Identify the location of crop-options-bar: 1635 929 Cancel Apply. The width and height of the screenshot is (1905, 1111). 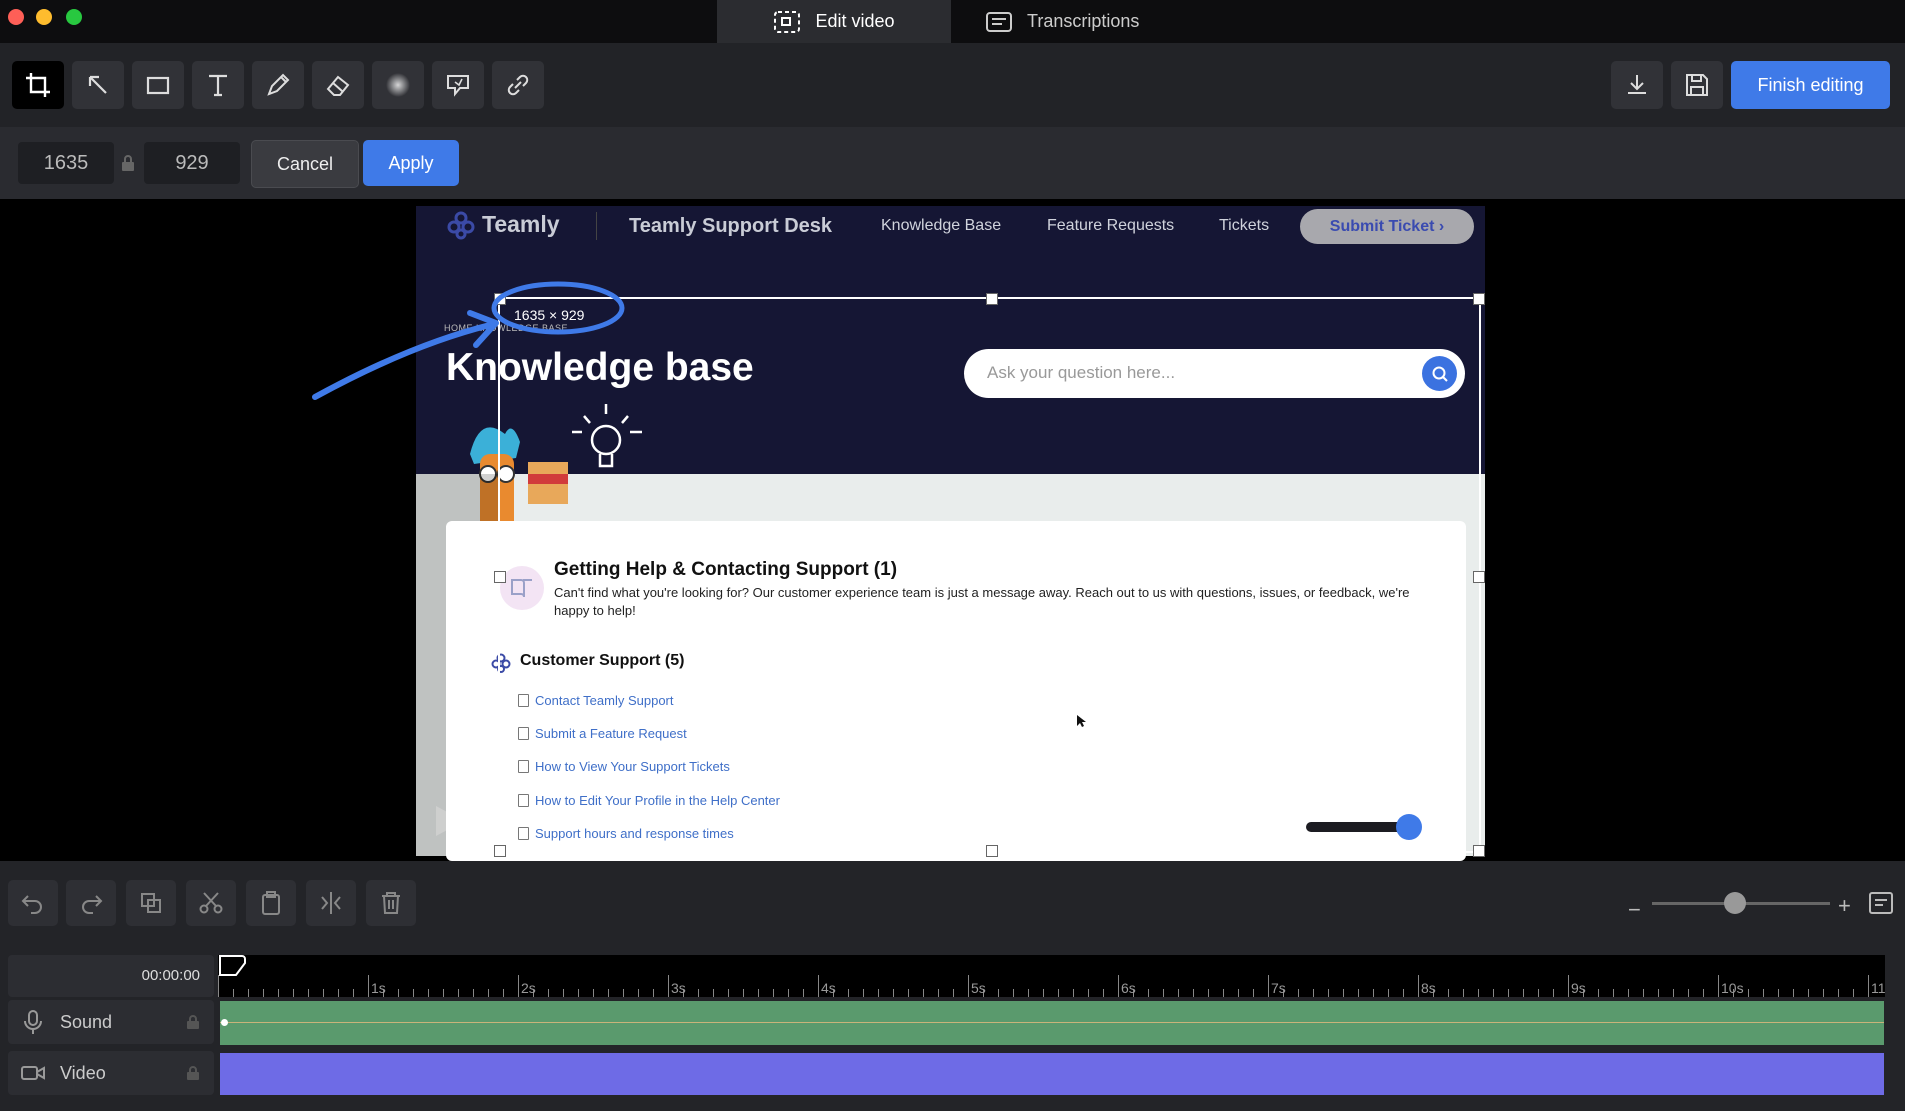
(952, 163).